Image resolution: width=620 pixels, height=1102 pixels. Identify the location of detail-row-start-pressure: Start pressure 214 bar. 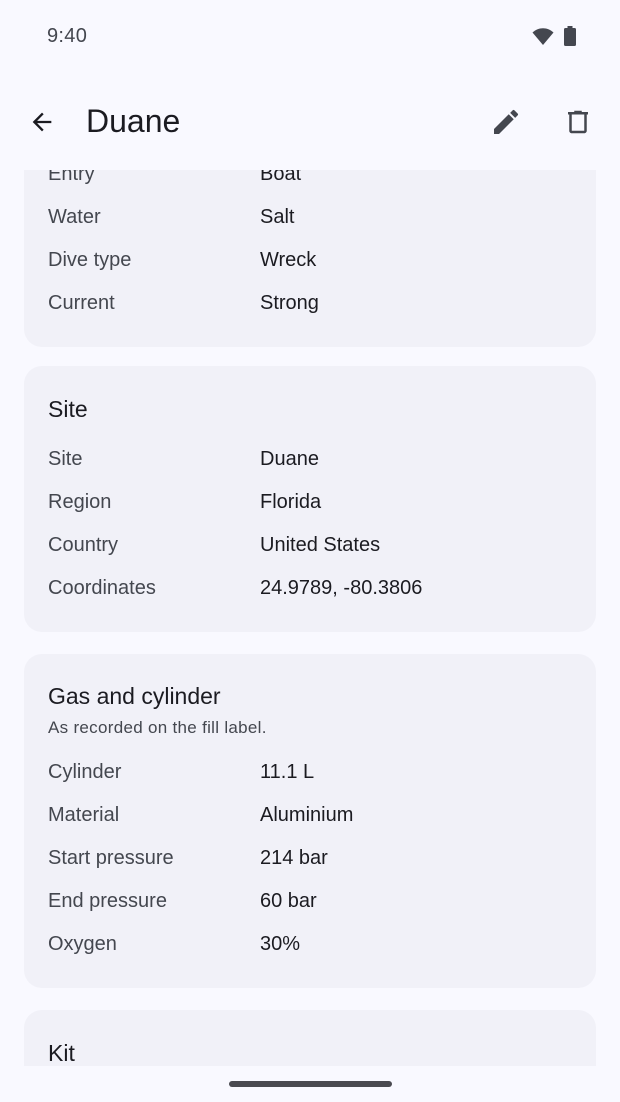
(313, 862).